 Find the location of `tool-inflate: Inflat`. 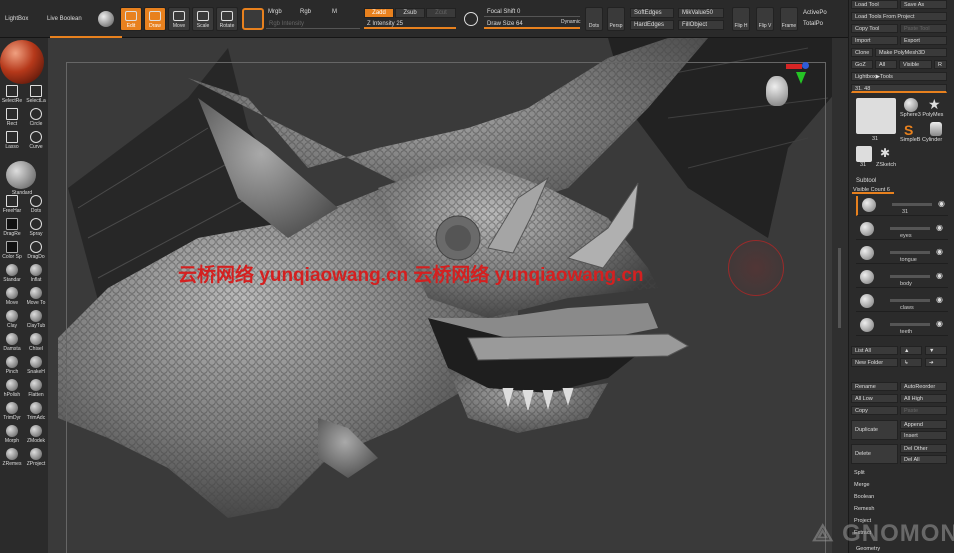

tool-inflate: Inflat is located at coordinates (36, 273).